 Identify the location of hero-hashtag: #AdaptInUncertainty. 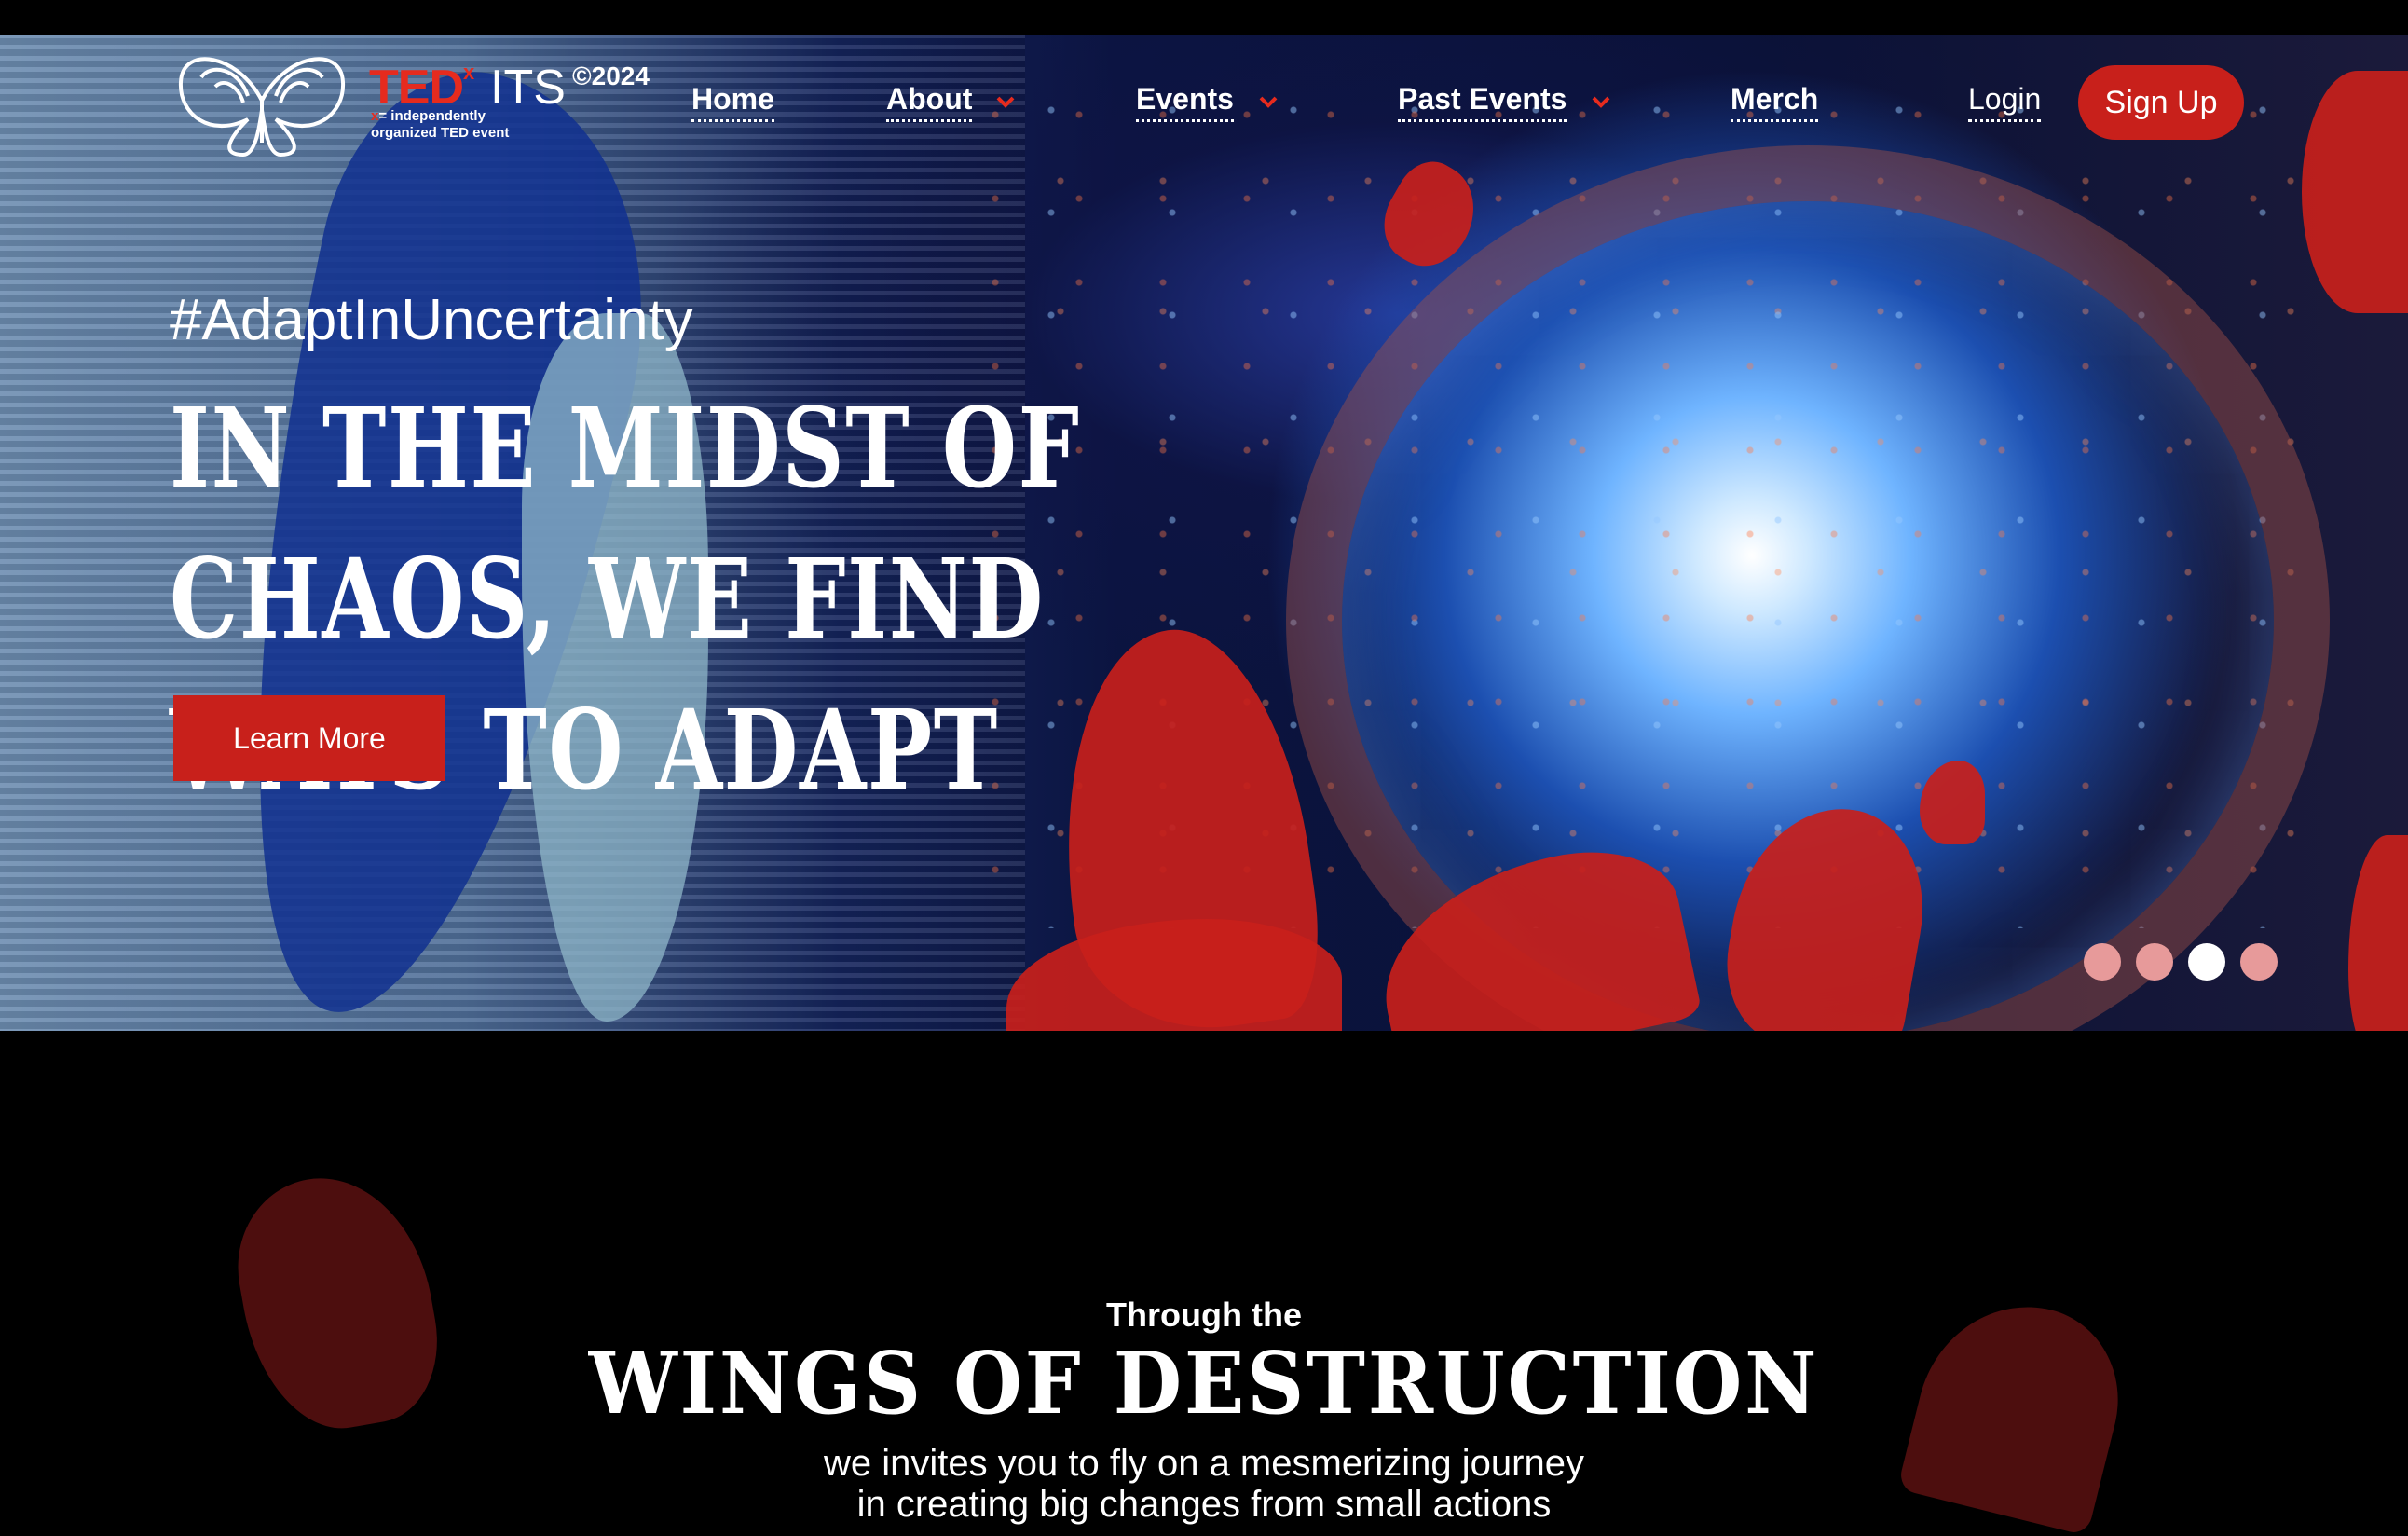
(431, 320).